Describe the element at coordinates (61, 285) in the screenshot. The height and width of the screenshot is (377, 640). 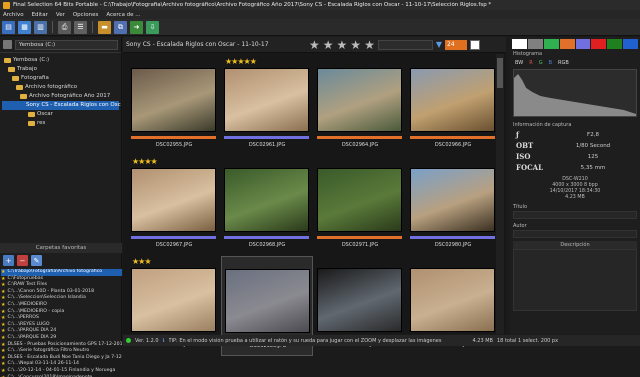
I see `favorite-item: ★C:\RAW Test Files` at that location.